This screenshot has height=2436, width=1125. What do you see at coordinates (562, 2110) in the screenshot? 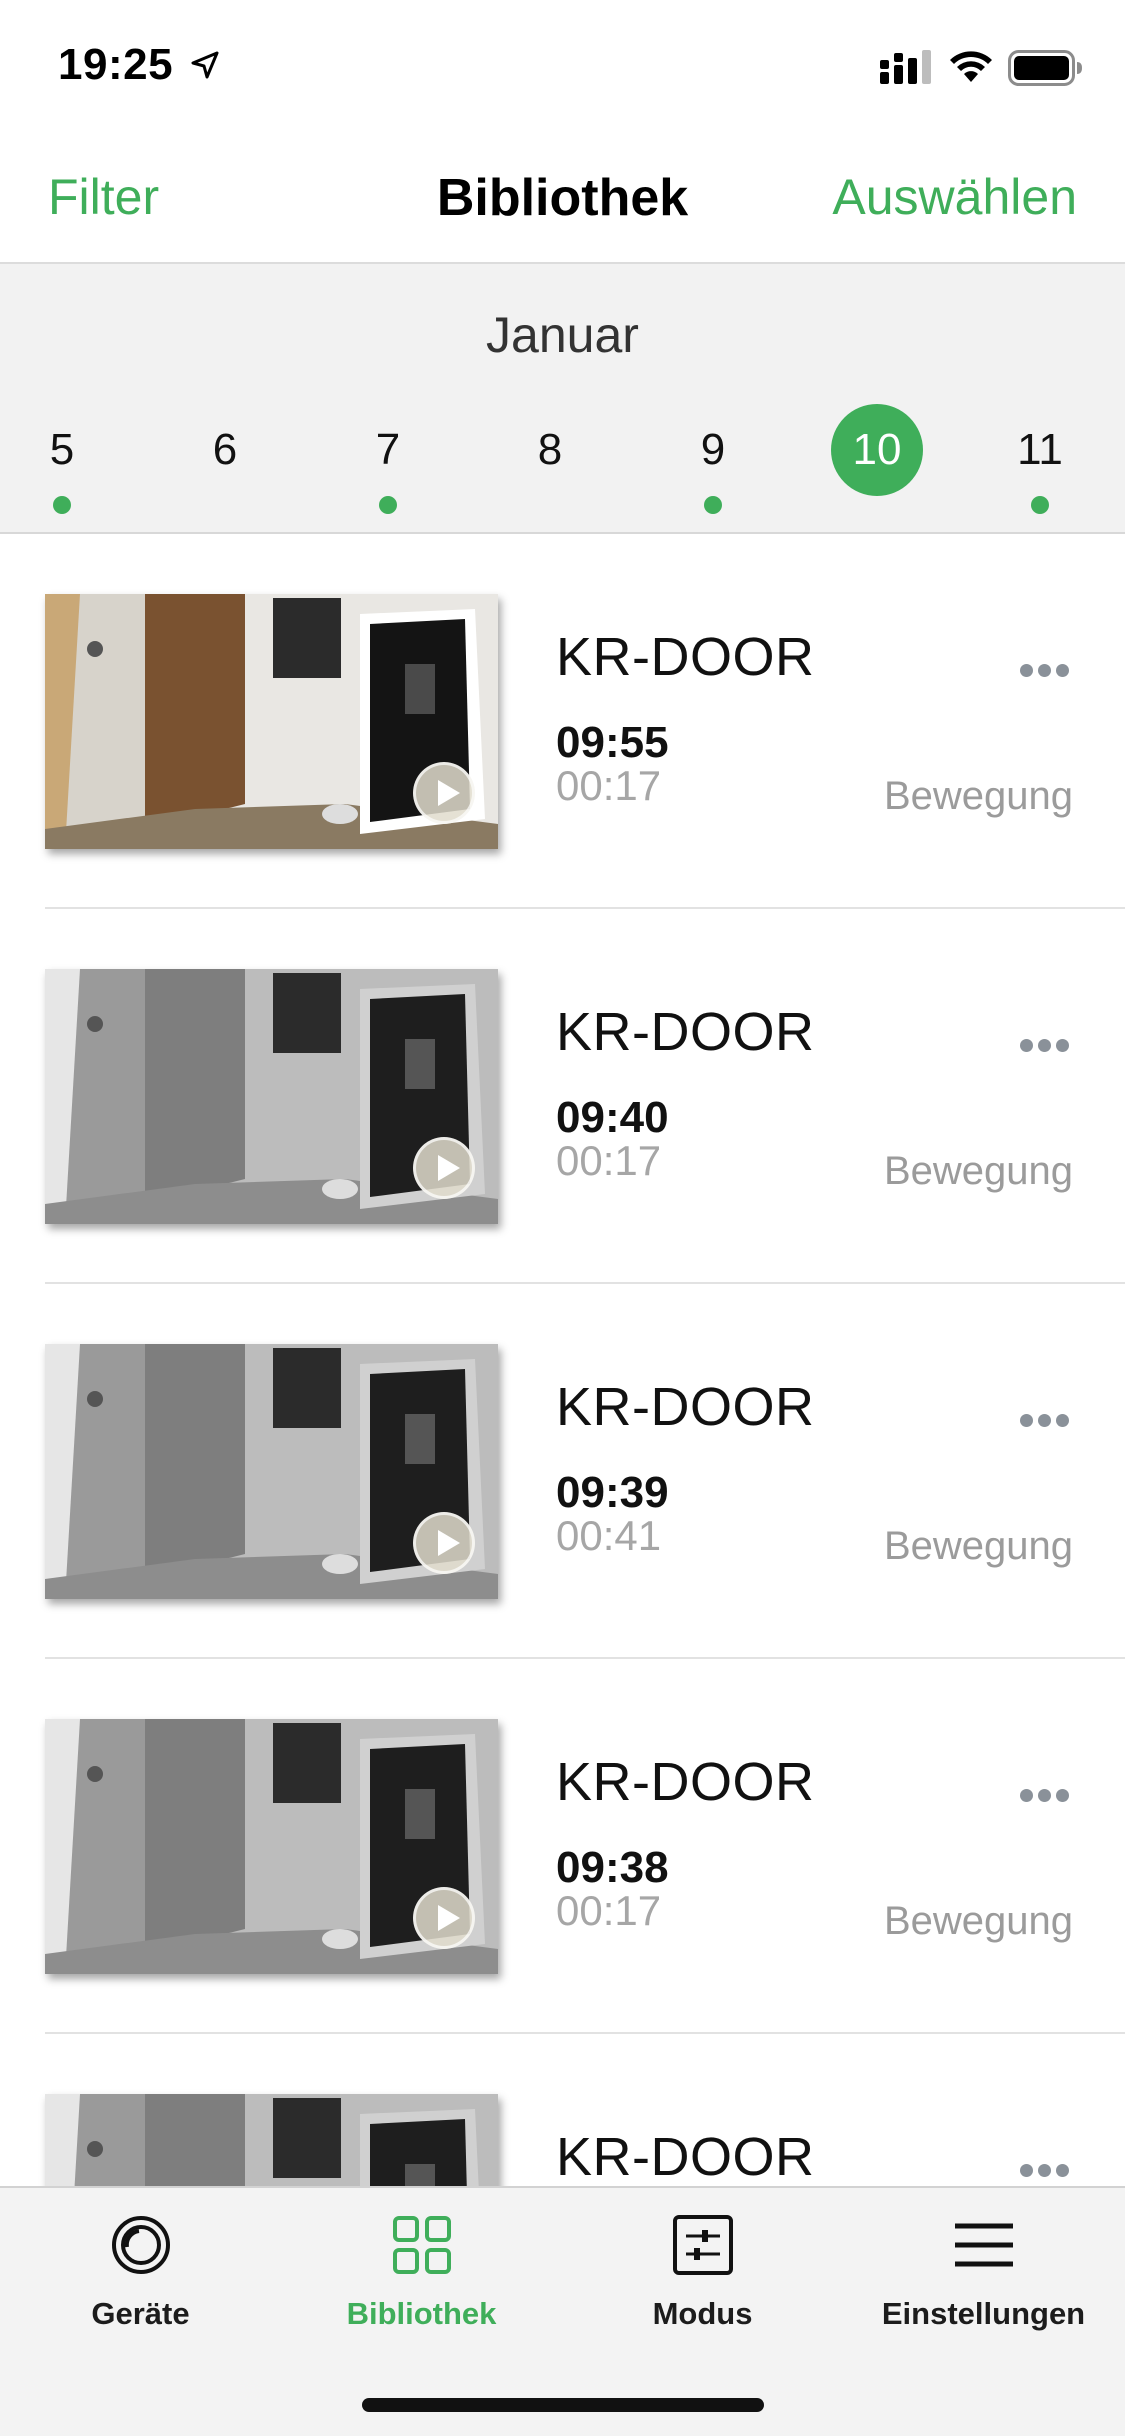
I see `recording-row: KR-DOOR` at bounding box center [562, 2110].